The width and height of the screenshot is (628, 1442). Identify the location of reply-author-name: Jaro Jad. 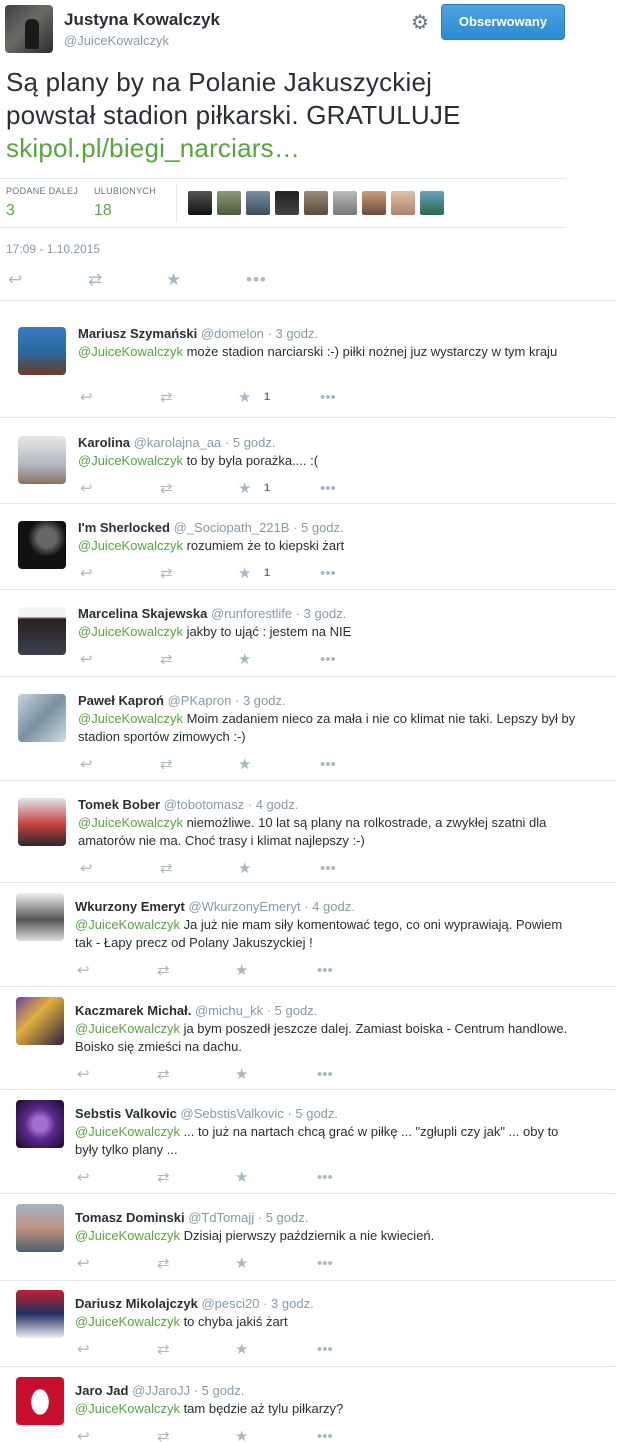
(101, 1390).